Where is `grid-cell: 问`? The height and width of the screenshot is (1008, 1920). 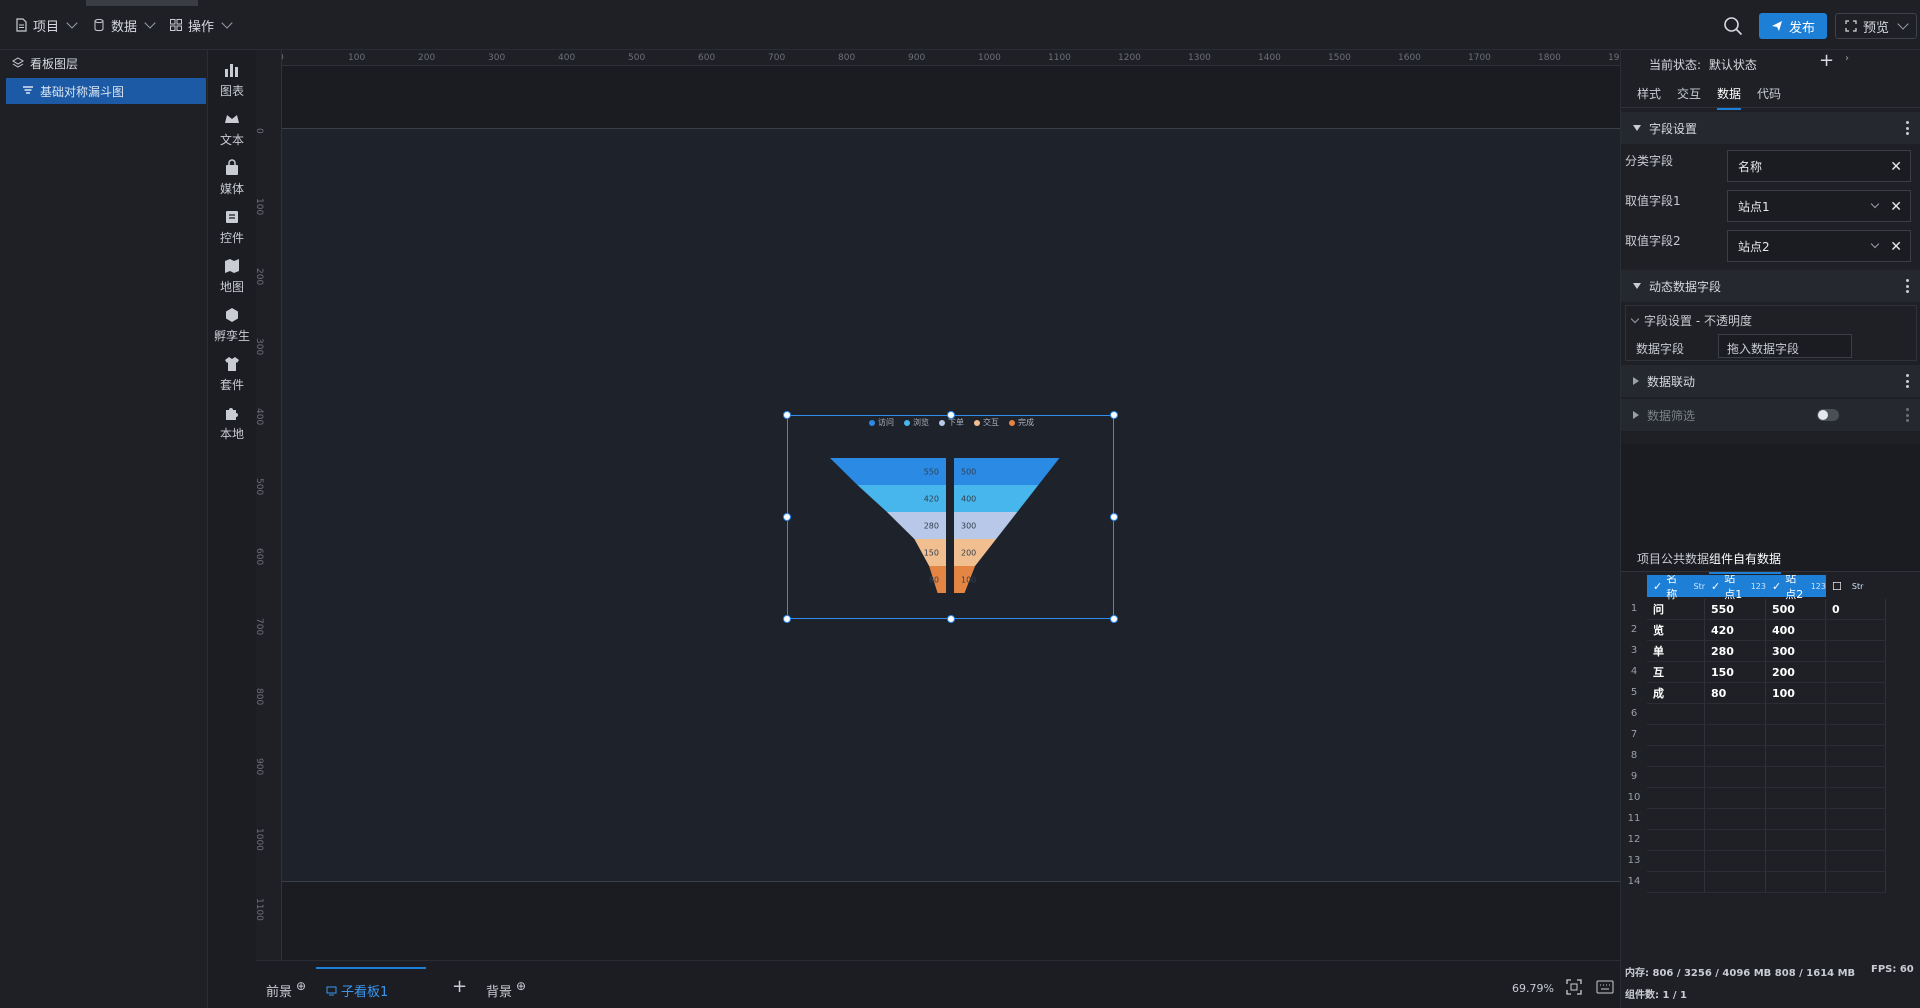
grid-cell: 问 is located at coordinates (1676, 609).